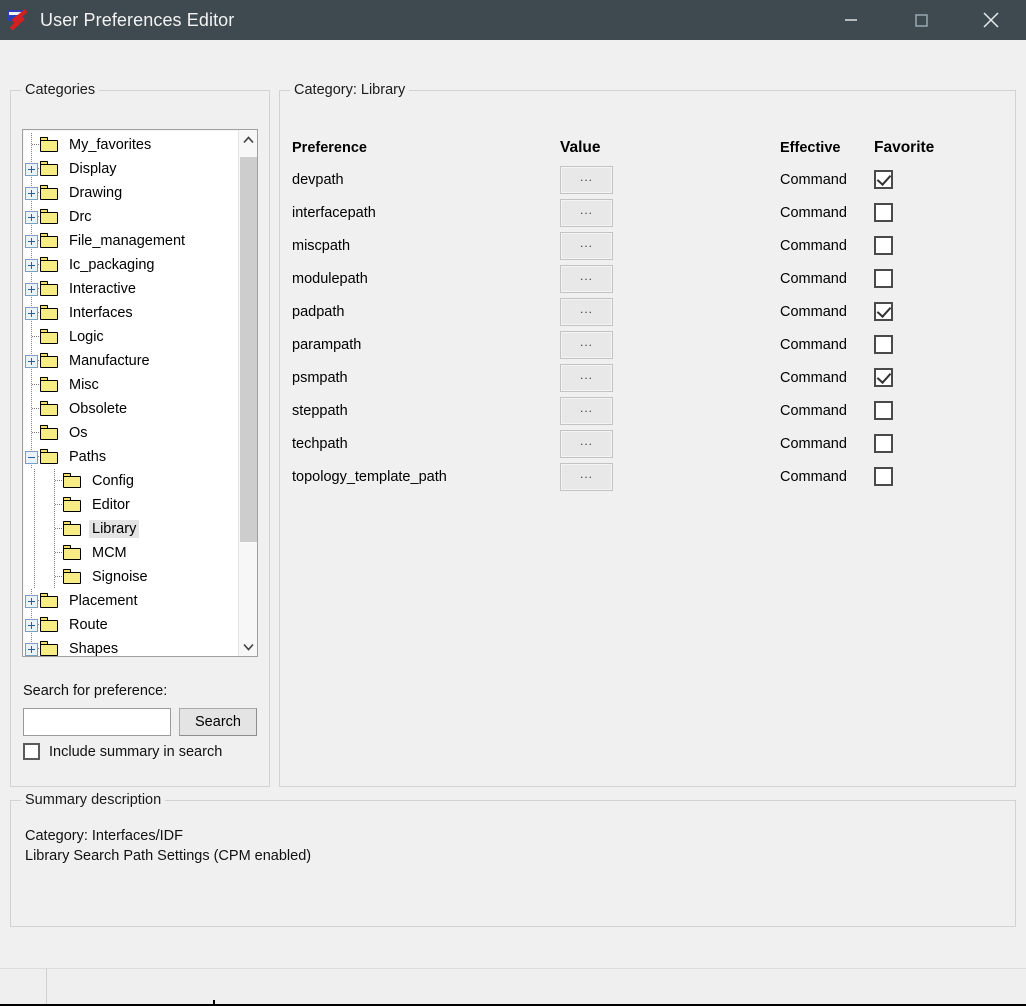  I want to click on preference-row: techpath... Command, so click(648, 443).